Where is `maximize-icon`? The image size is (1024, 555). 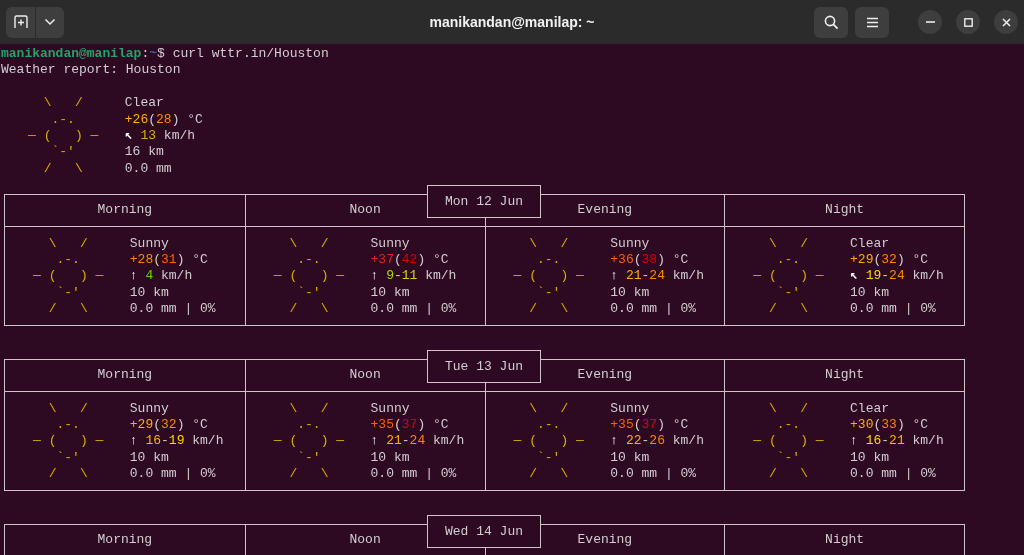
maximize-icon is located at coordinates (968, 22).